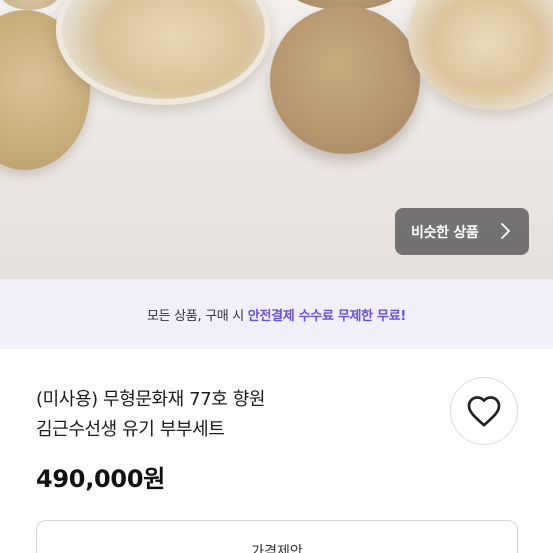  Describe the element at coordinates (277, 536) in the screenshot. I see `price-offer-button: 가격제안` at that location.